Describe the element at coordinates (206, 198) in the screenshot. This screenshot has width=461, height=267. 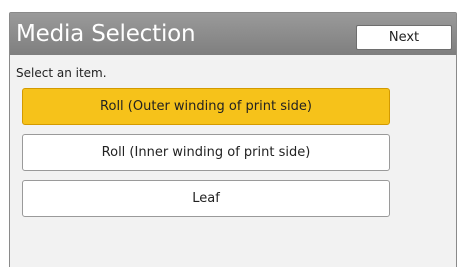
I see `option-leaf: Leaf` at that location.